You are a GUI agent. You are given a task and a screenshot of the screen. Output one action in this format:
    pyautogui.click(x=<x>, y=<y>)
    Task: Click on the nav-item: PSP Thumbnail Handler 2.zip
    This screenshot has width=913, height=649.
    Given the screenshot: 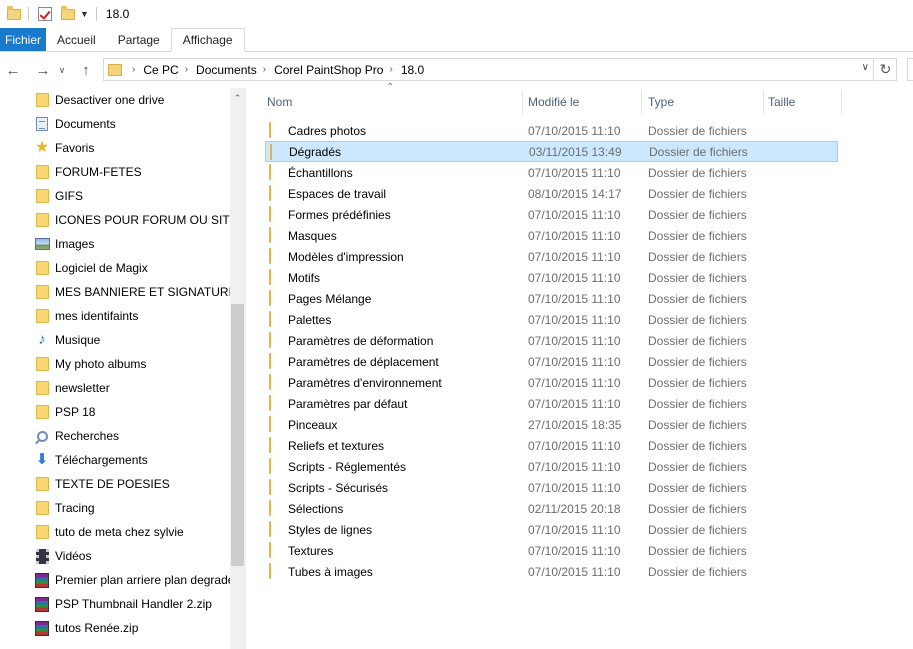 What is the action you would take?
    pyautogui.click(x=123, y=604)
    